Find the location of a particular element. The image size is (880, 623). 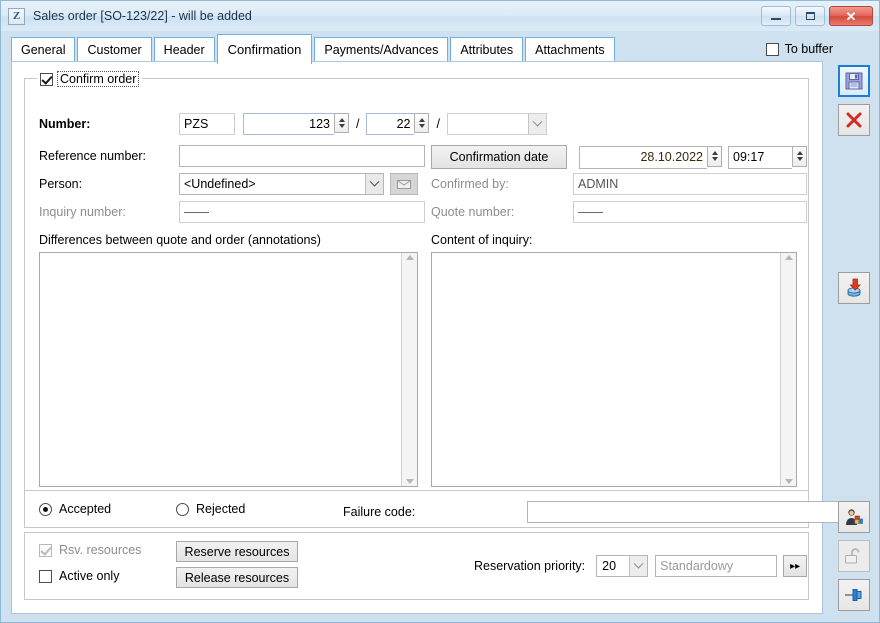

rejected-radio-circle is located at coordinates (182, 509).